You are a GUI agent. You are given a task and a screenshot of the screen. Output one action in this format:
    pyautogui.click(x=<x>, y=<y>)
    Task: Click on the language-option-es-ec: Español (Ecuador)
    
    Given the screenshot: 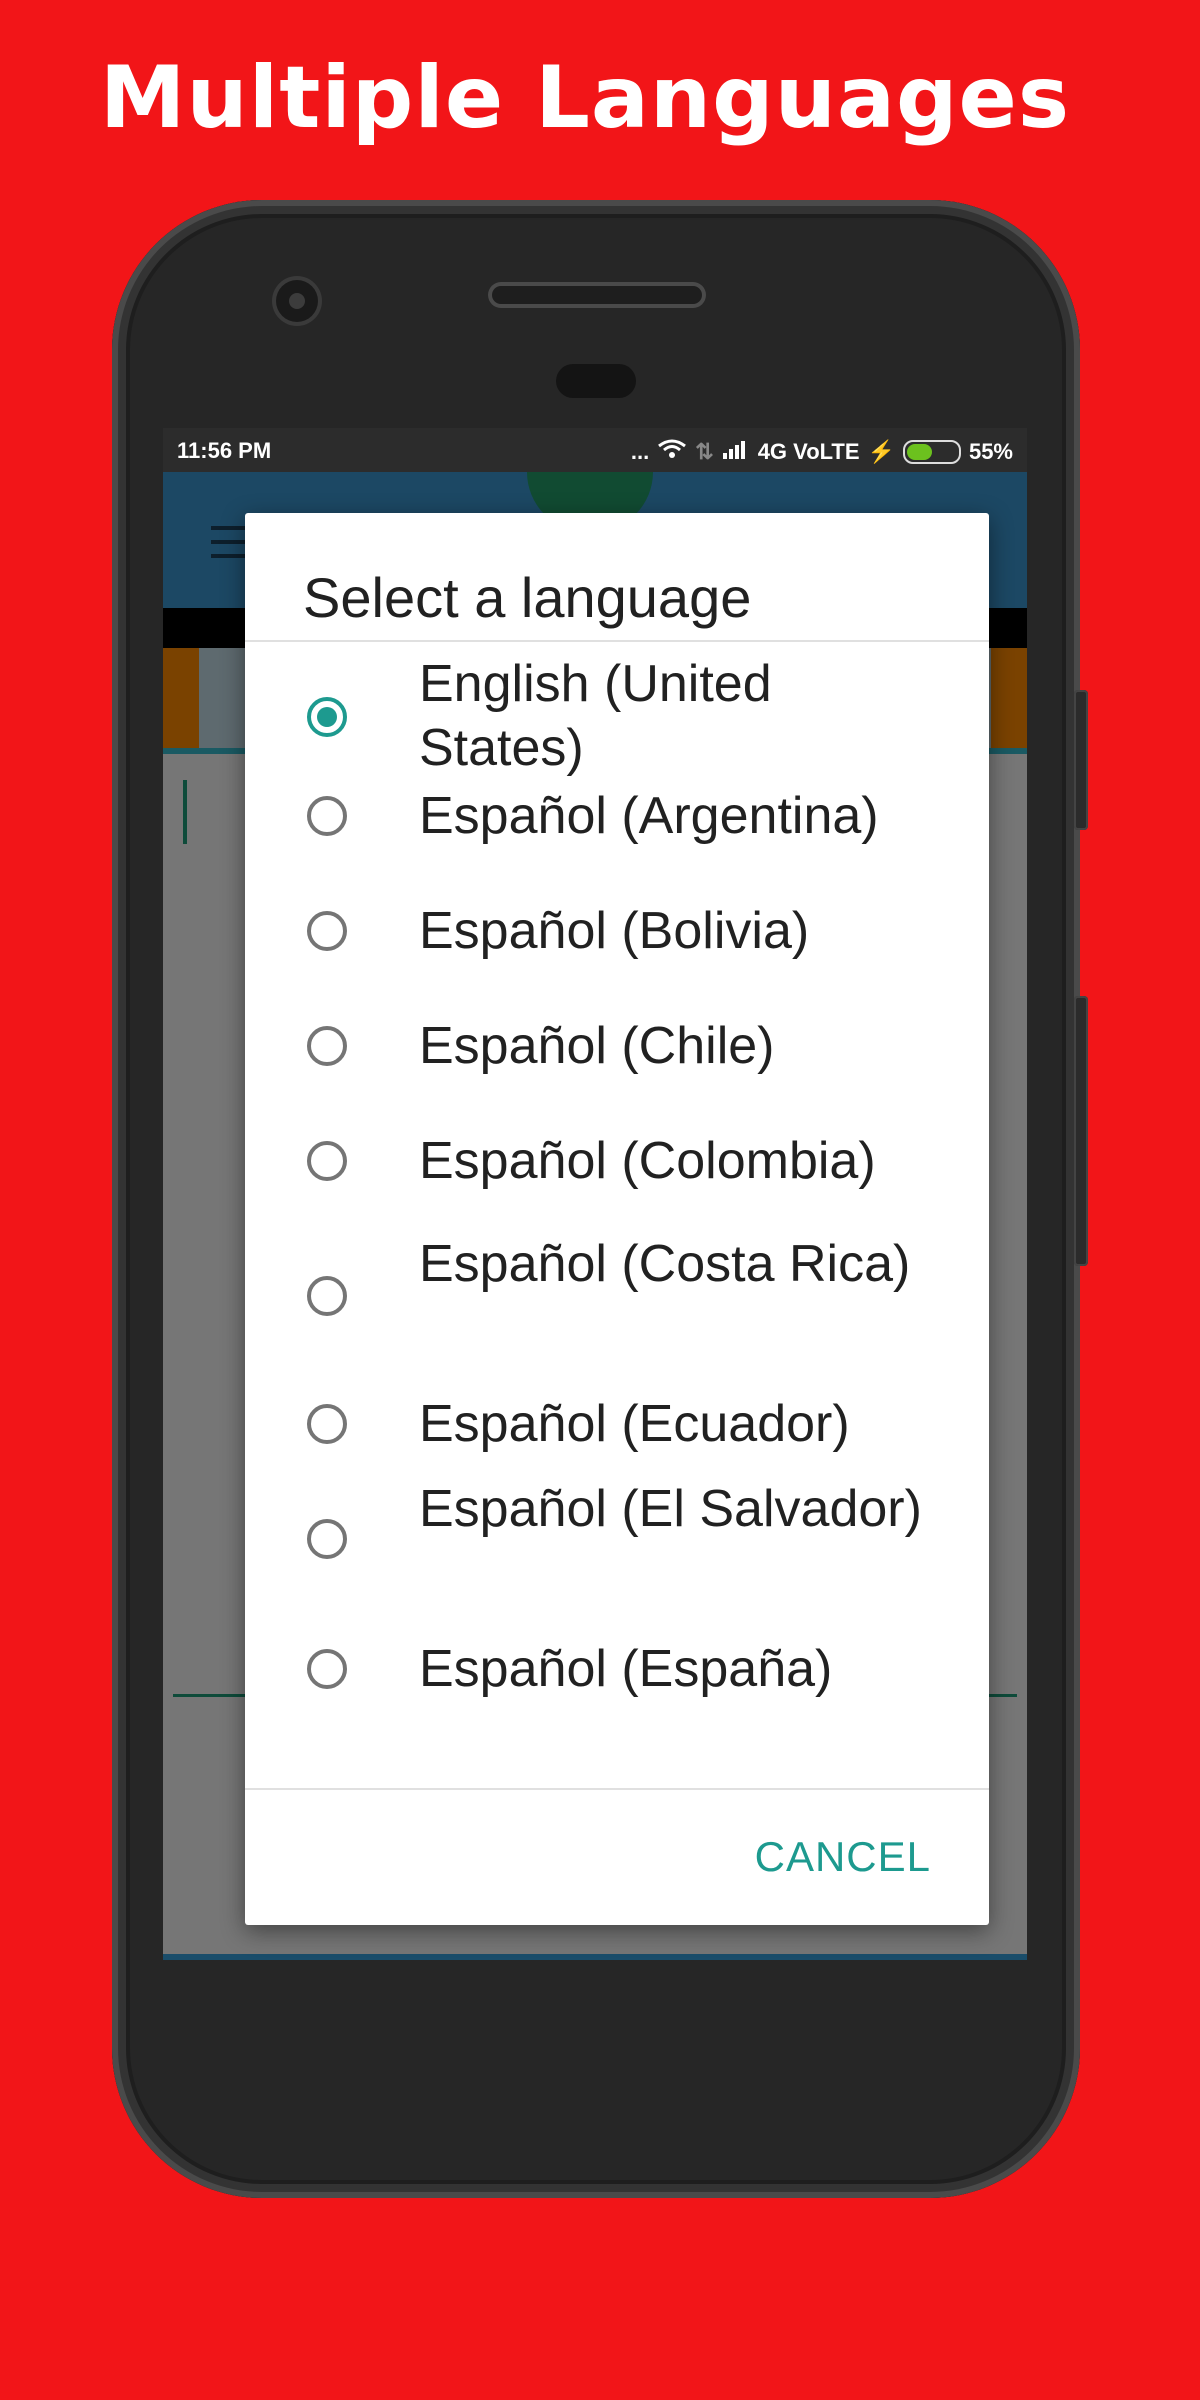 What is the action you would take?
    pyautogui.click(x=617, y=1419)
    